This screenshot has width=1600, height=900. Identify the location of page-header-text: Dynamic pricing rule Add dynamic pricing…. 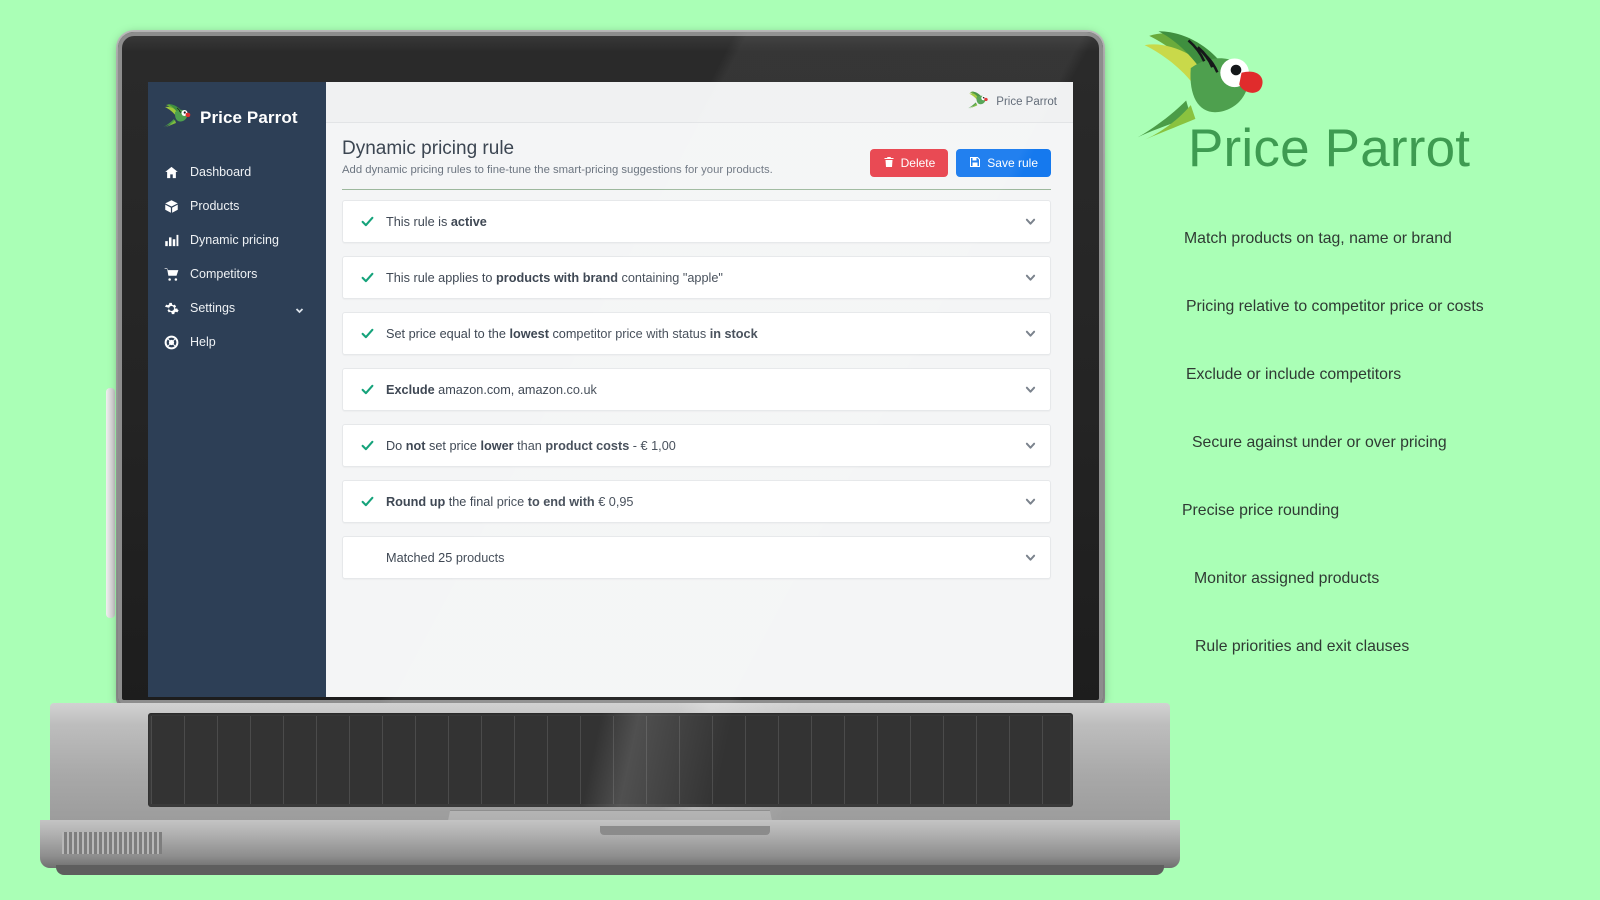
(557, 156).